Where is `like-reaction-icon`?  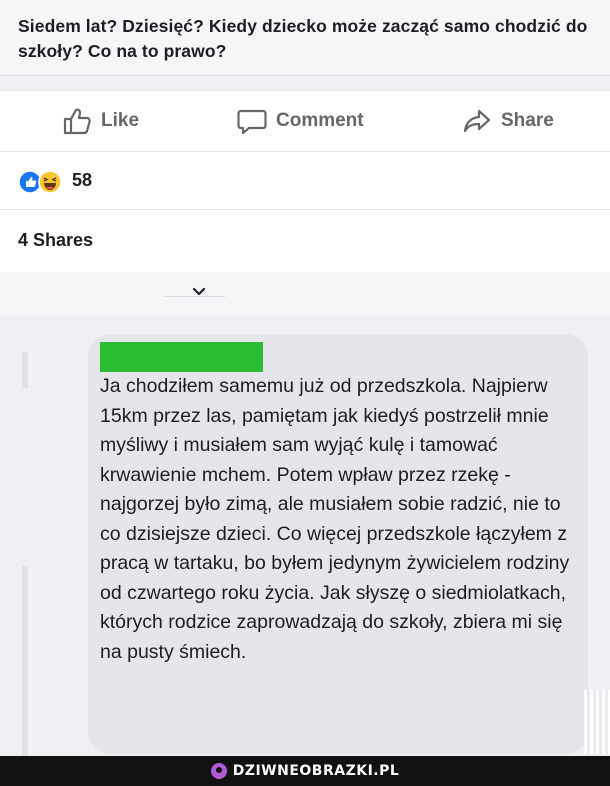
like-reaction-icon is located at coordinates (30, 182).